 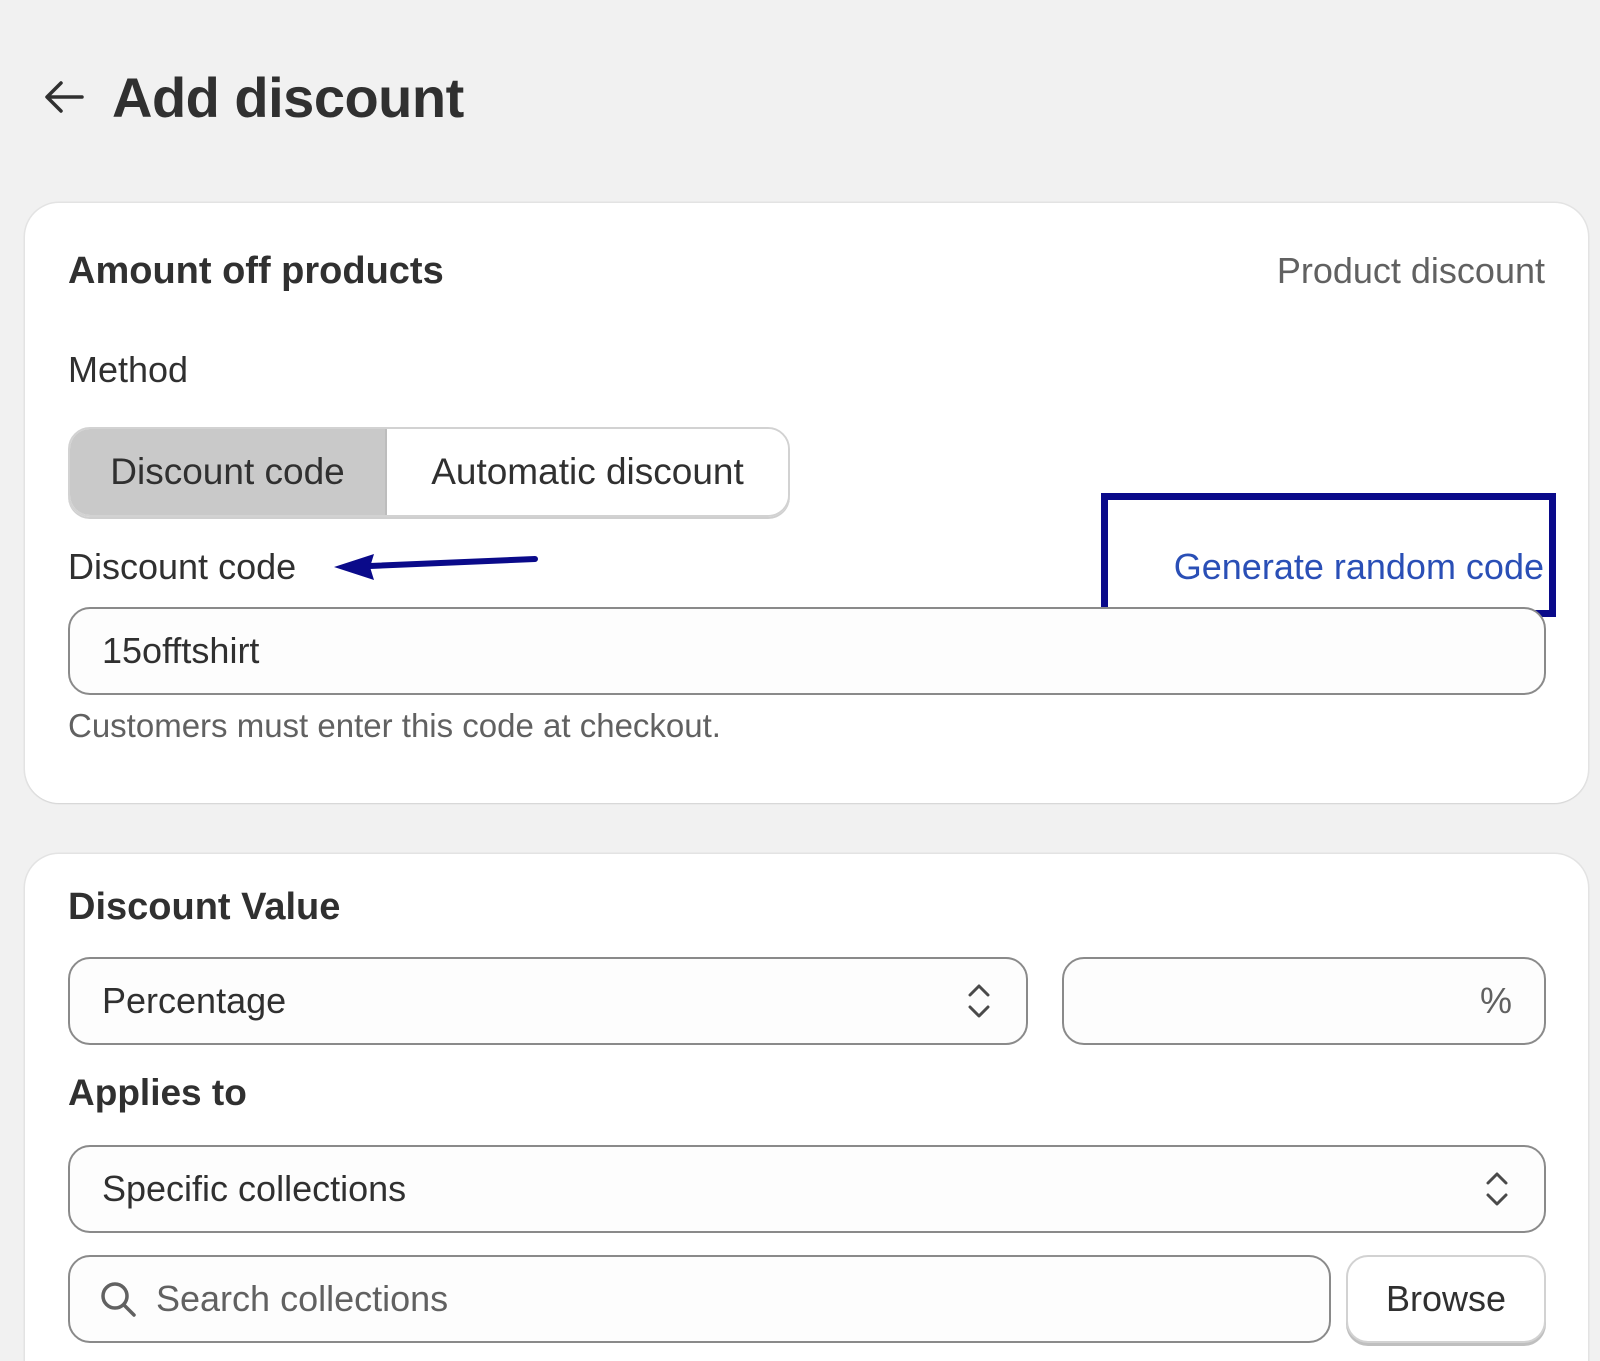 What do you see at coordinates (128, 369) in the screenshot?
I see `method-label: Method` at bounding box center [128, 369].